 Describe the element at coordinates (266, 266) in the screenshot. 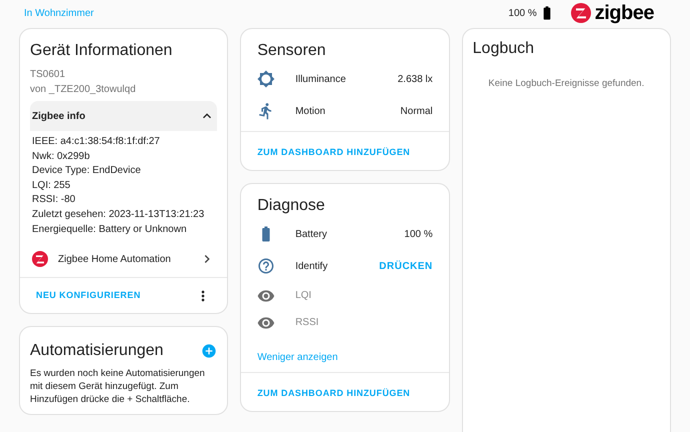

I see `help-icon` at that location.